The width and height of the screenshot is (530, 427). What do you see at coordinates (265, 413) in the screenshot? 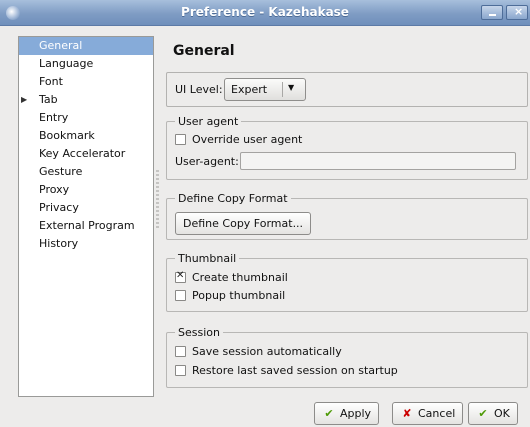
I see `dialog-button-bar: ✔ Apply ✘ Cancel ✔ OK` at bounding box center [265, 413].